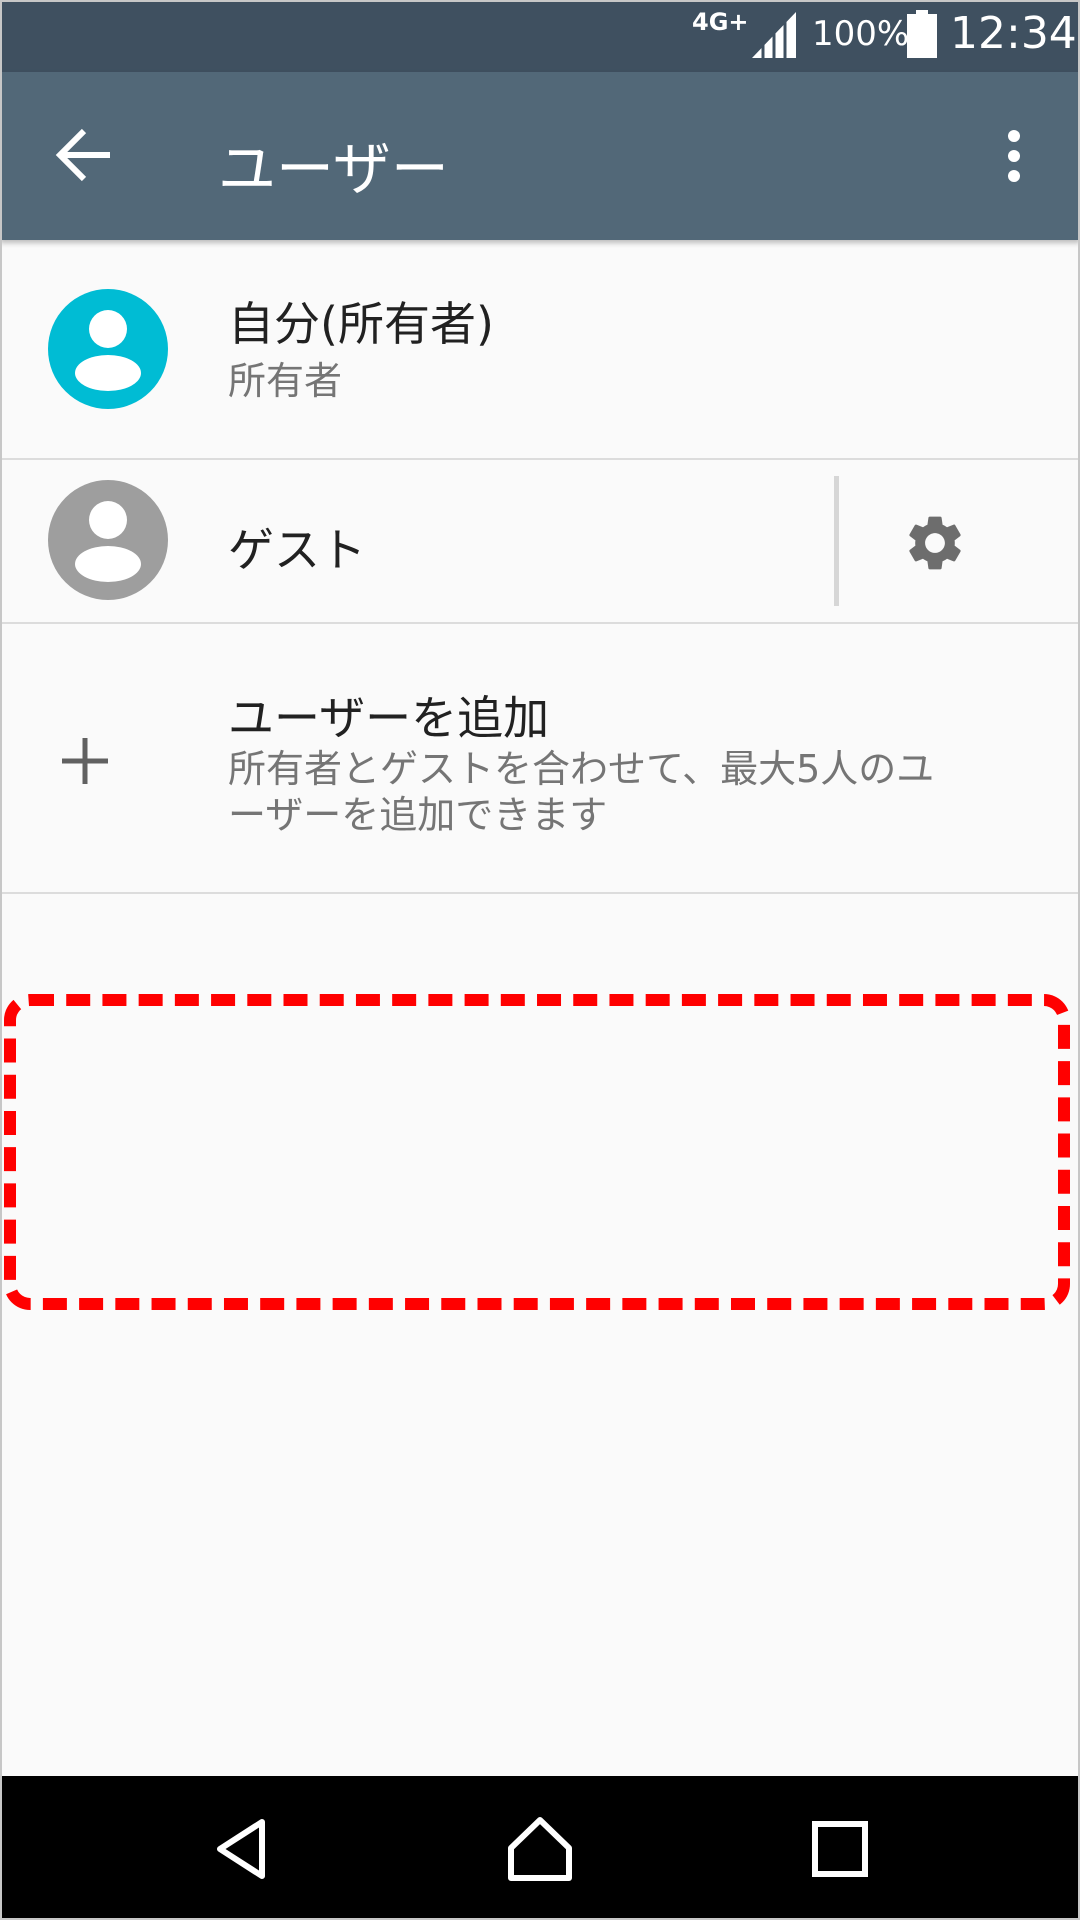 The height and width of the screenshot is (1920, 1080). I want to click on status-bar: 4G+ 100% 12:34, so click(540, 36).